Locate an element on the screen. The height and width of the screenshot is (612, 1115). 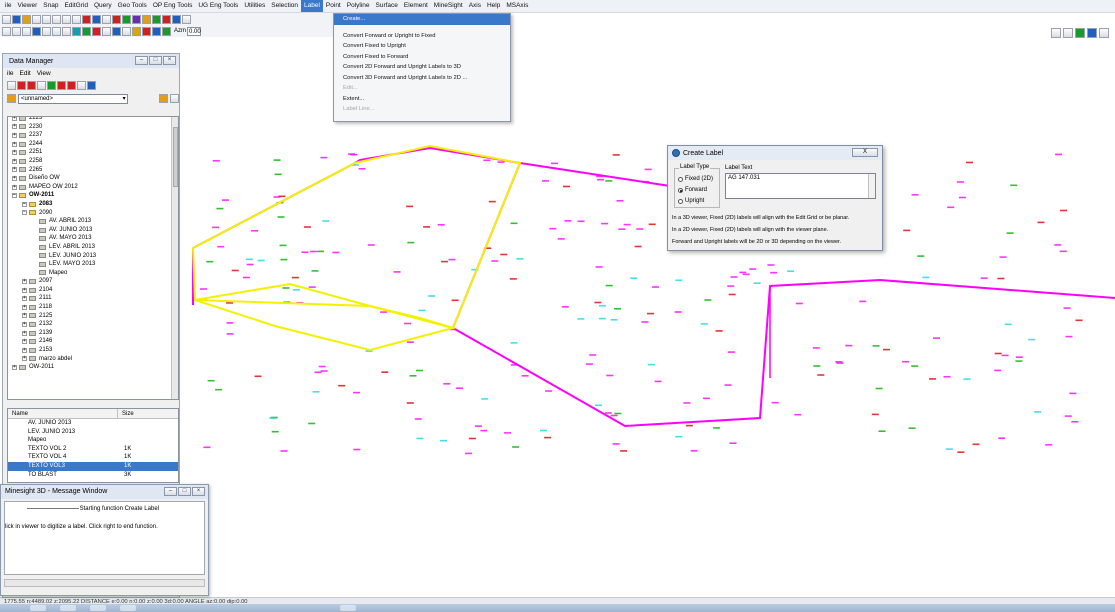
menu-label: Label is located at coordinates (312, 6).